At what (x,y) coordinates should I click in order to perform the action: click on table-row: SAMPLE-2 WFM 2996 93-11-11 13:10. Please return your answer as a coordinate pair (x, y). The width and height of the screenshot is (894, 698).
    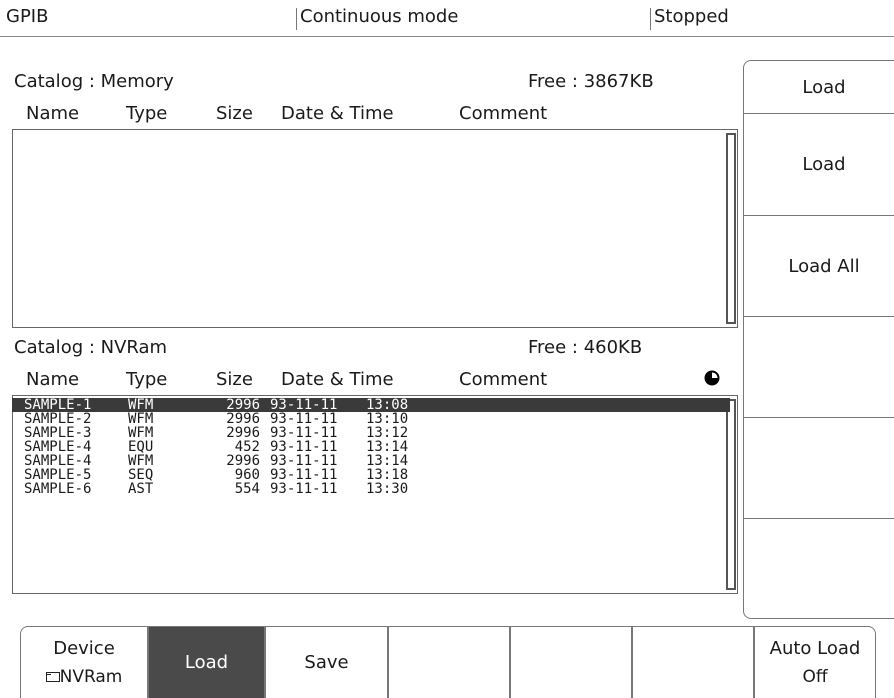
    Looking at the image, I should click on (371, 419).